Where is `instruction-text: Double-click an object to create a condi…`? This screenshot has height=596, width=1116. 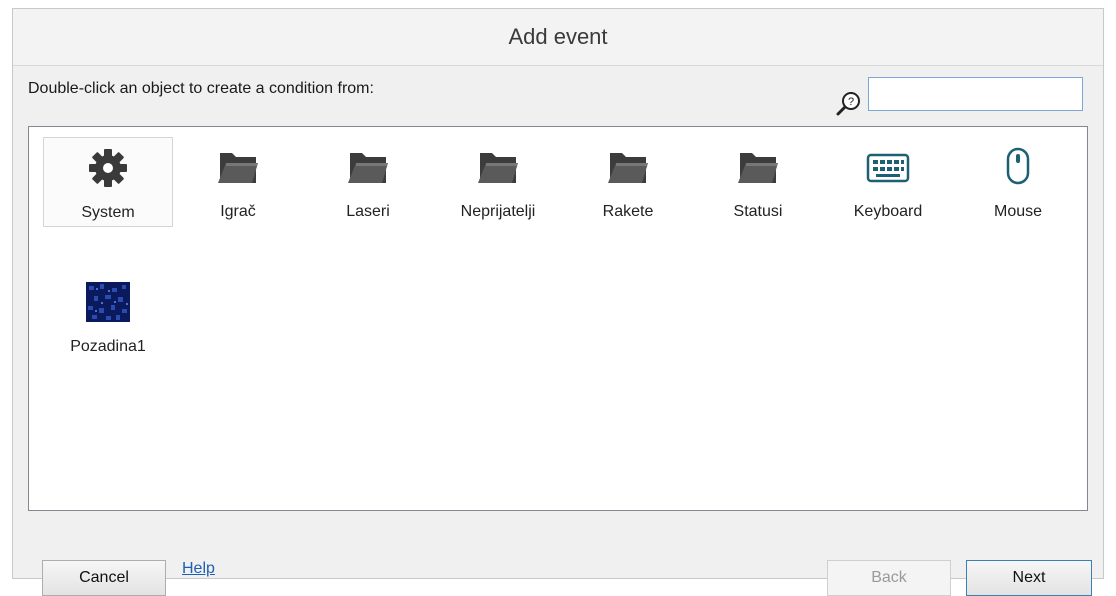 instruction-text: Double-click an object to create a condi… is located at coordinates (201, 88).